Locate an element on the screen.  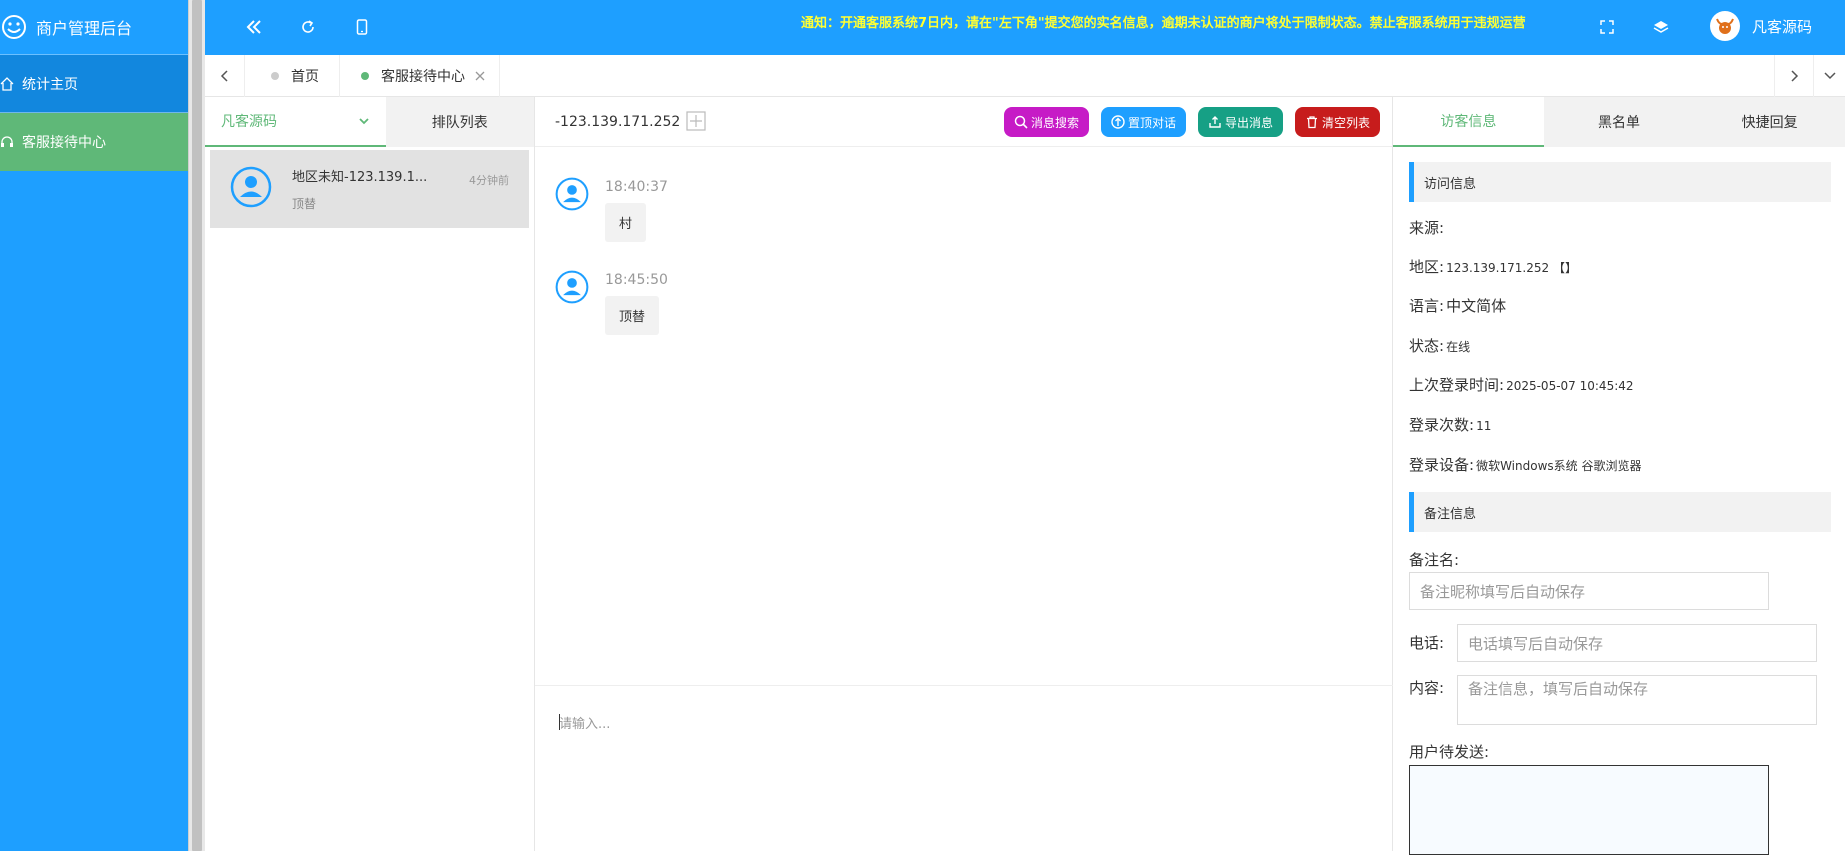
tab-dot is located at coordinates (275, 76).